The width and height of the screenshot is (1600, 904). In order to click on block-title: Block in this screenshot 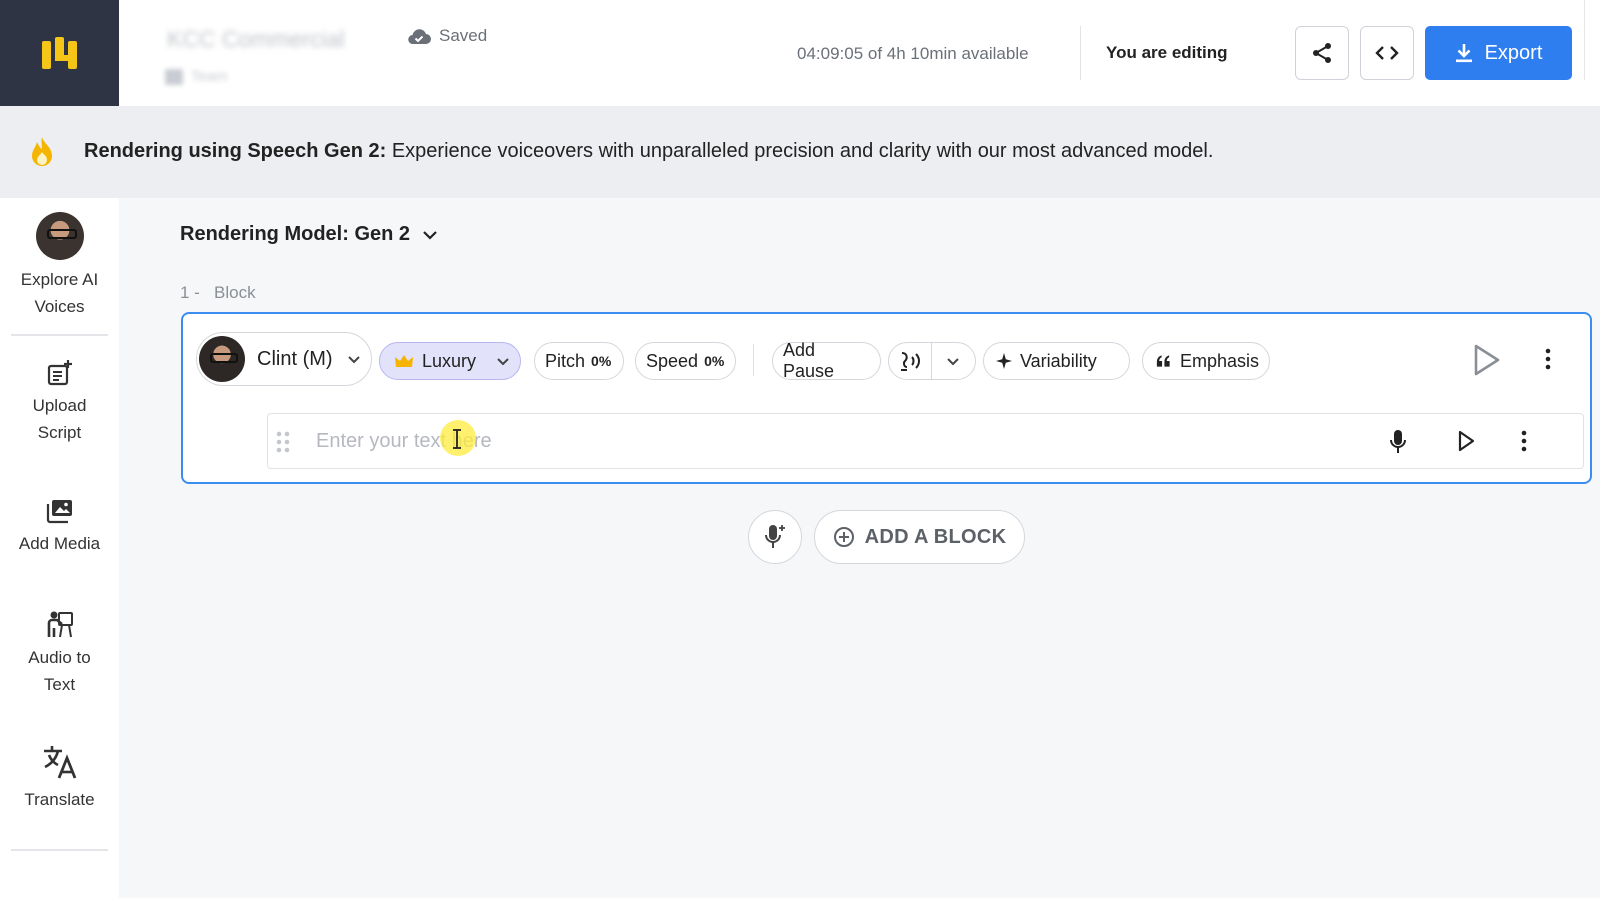, I will do `click(235, 292)`.